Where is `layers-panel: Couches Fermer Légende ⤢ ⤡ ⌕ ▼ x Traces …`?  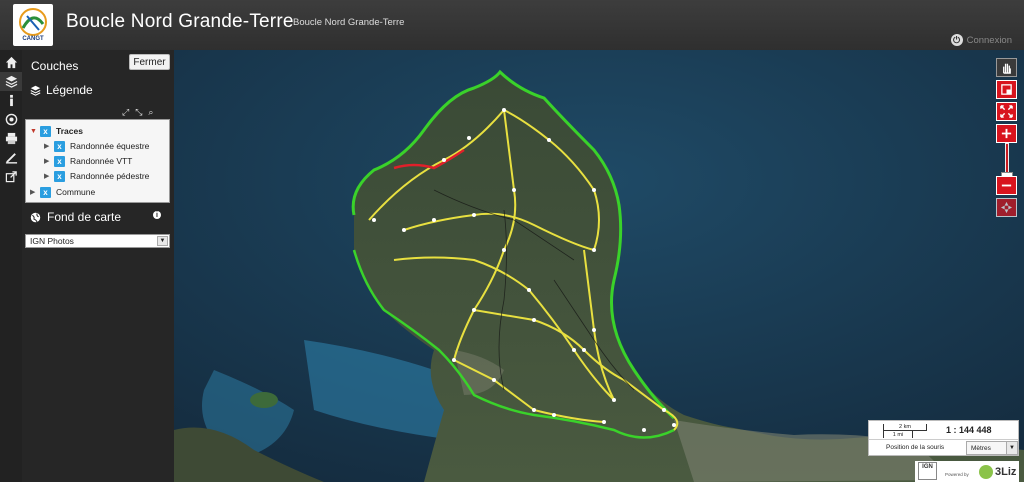 layers-panel: Couches Fermer Légende ⤢ ⤡ ⌕ ▼ x Traces … is located at coordinates (98, 266).